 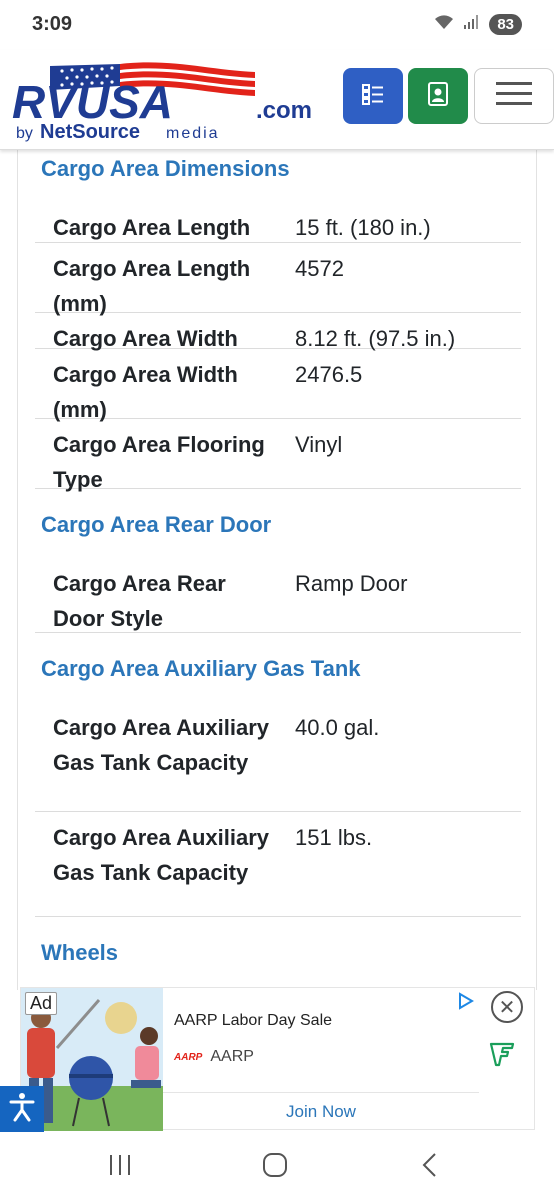 I want to click on spec-value: 151 lbs., so click(x=334, y=837).